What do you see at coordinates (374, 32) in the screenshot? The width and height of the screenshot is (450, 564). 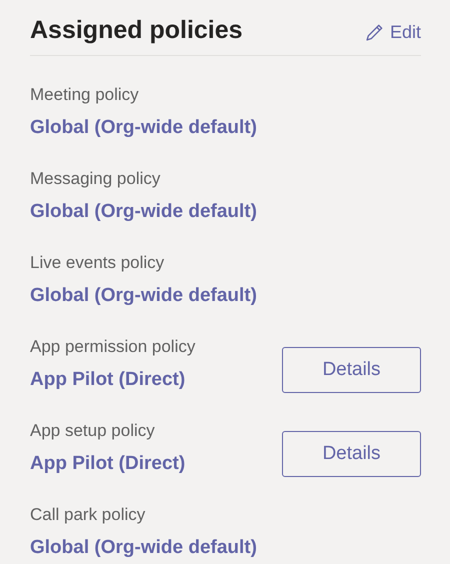 I see `pencil-icon` at bounding box center [374, 32].